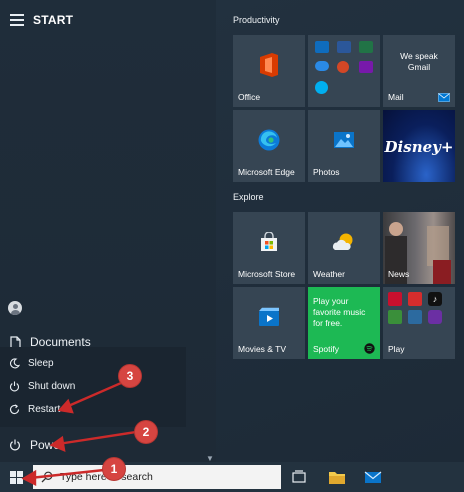 The image size is (464, 492). Describe the element at coordinates (435, 317) in the screenshot. I see `photo-editor-icon` at that location.